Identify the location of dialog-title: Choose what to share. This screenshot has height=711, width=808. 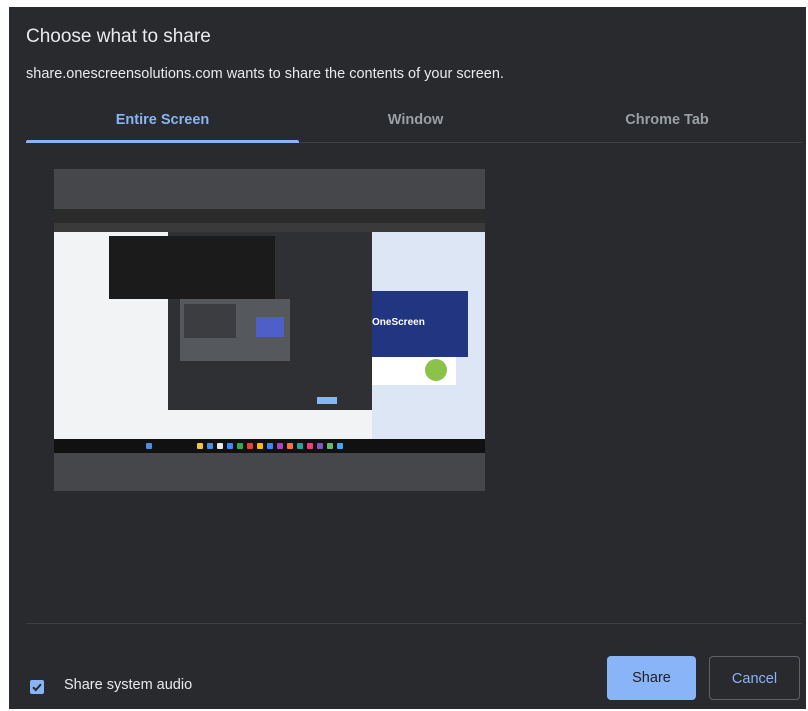
(118, 36).